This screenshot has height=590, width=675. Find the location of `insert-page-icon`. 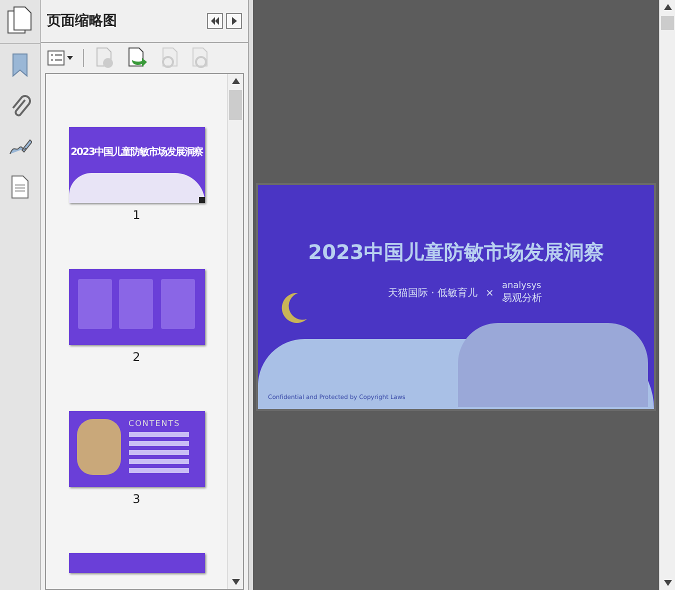

insert-page-icon is located at coordinates (137, 58).